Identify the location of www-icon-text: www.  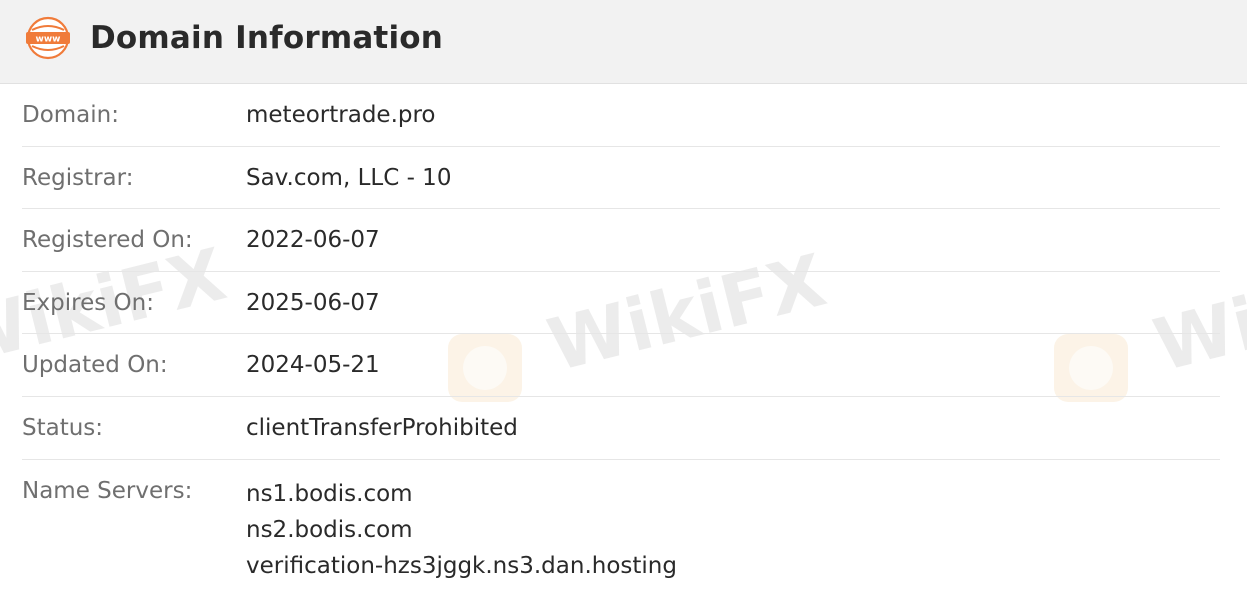
(48, 40).